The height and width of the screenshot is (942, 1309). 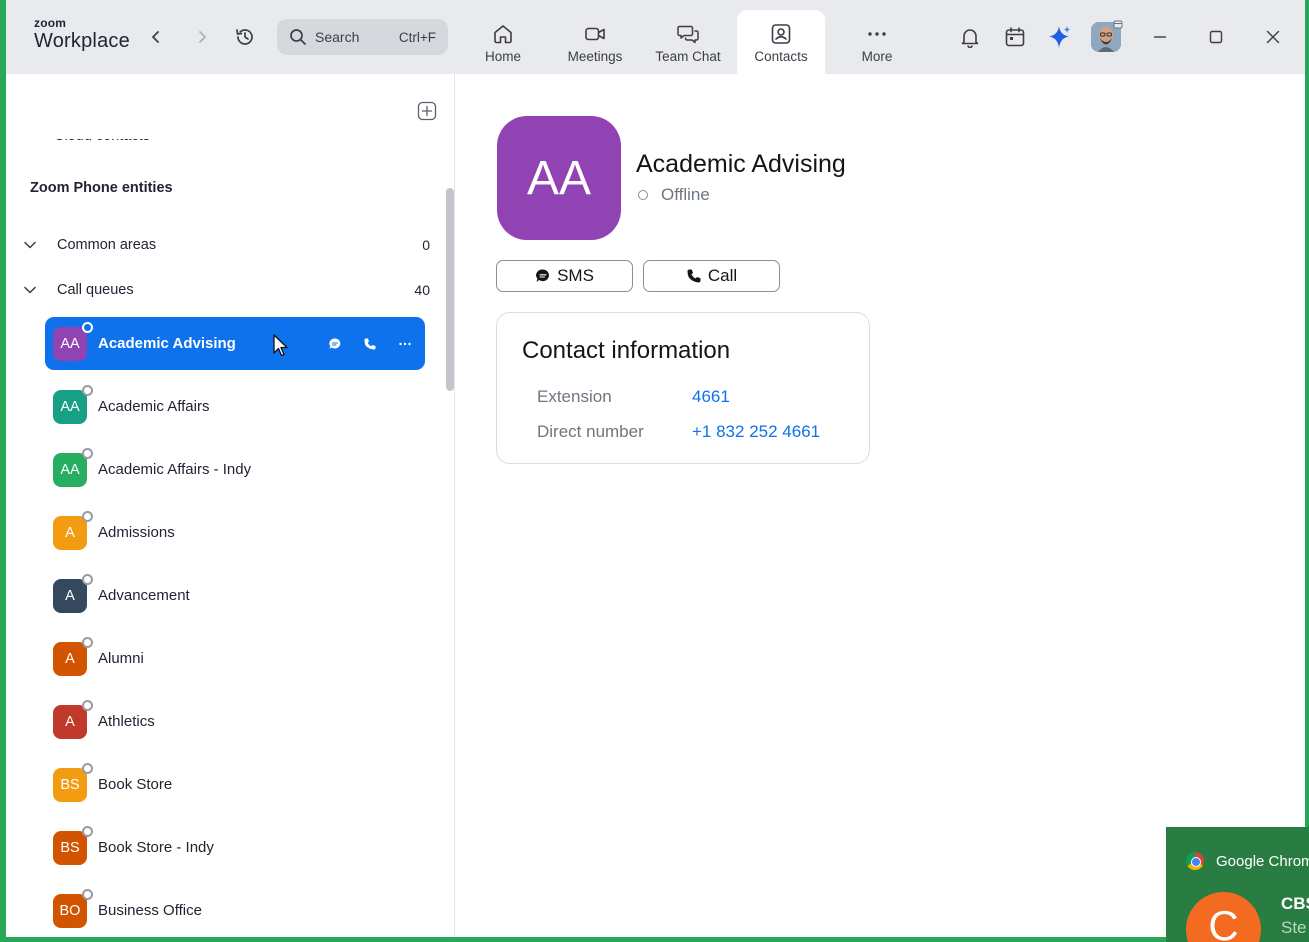 I want to click on contacts-icon, so click(x=781, y=34).